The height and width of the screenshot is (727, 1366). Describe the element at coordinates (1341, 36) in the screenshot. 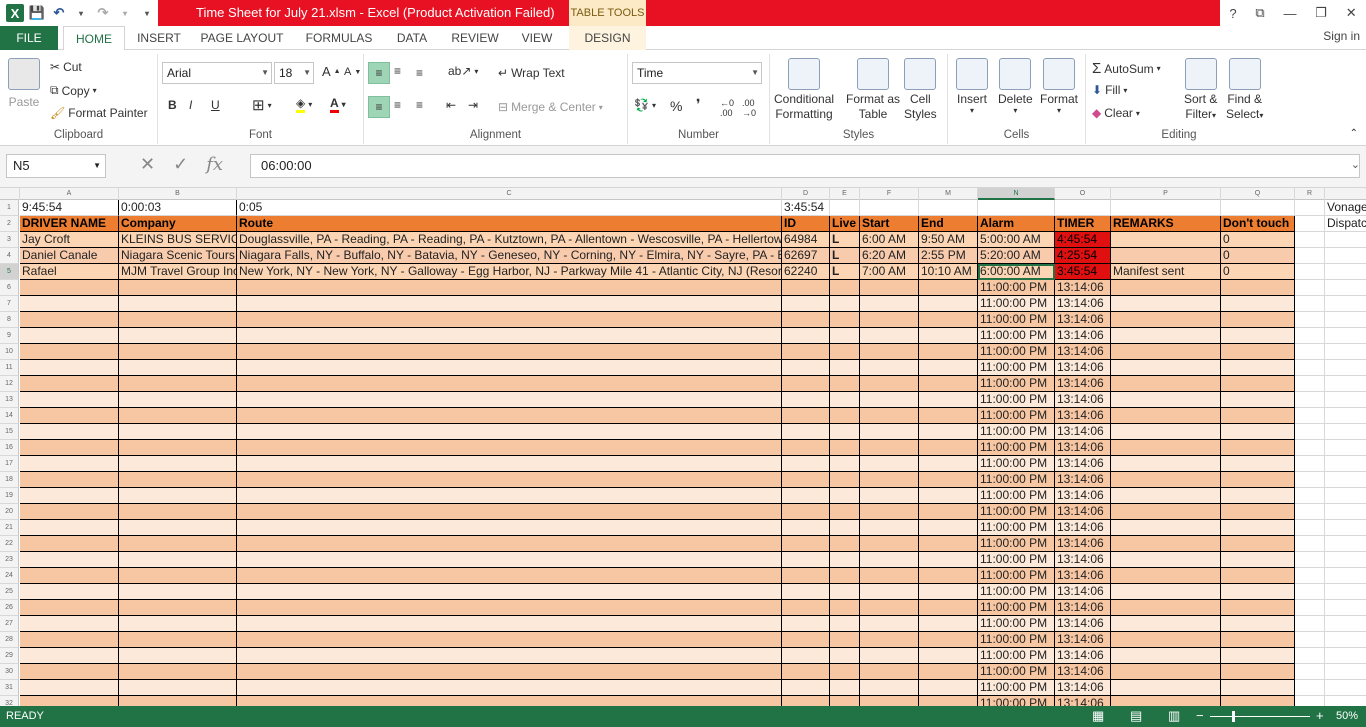

I see `sign-in-link: Sign in` at that location.